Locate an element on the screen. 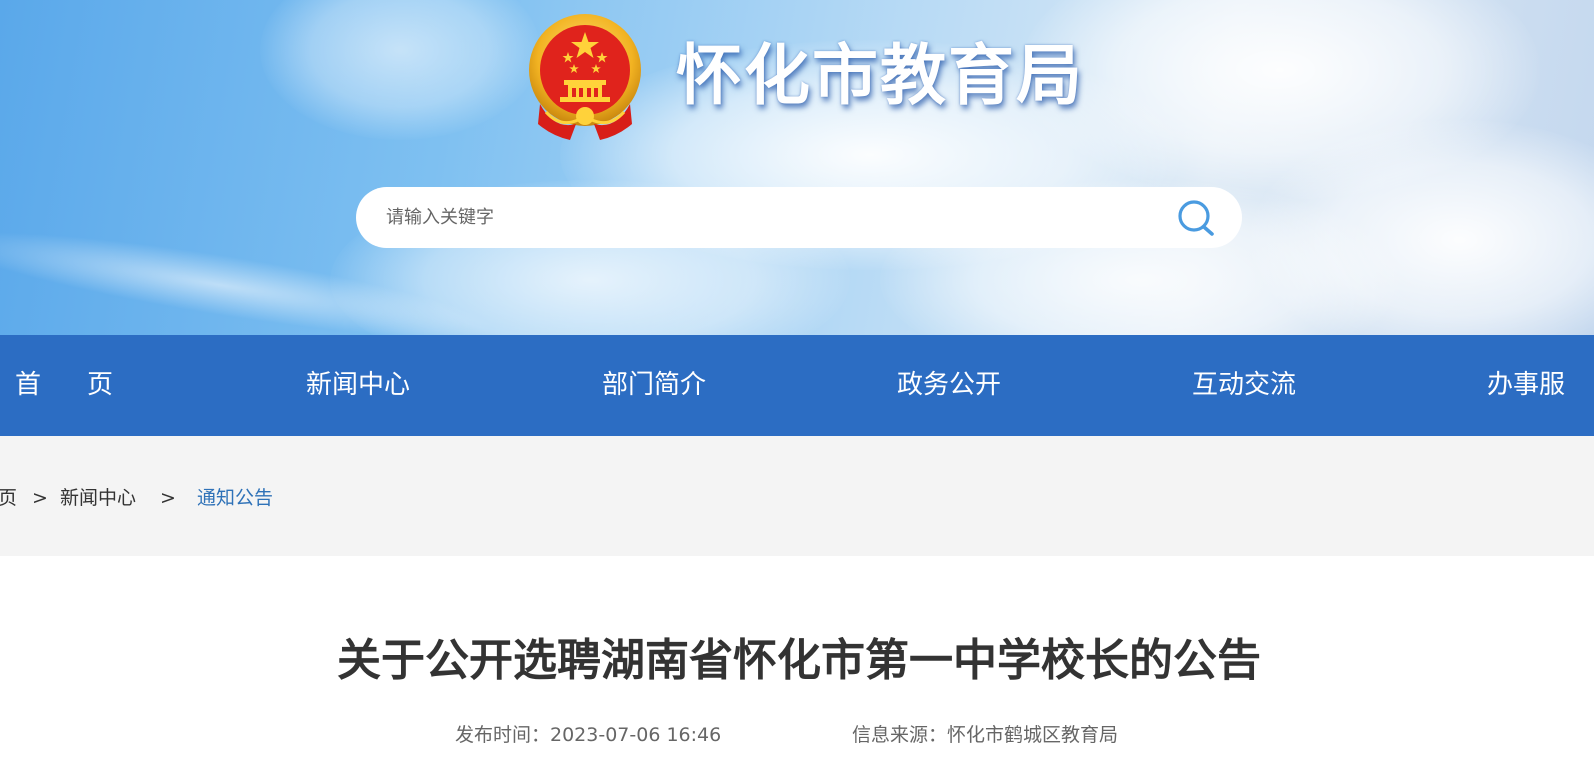 The height and width of the screenshot is (762, 1594). nav-item-services: 办事服 is located at coordinates (1526, 385).